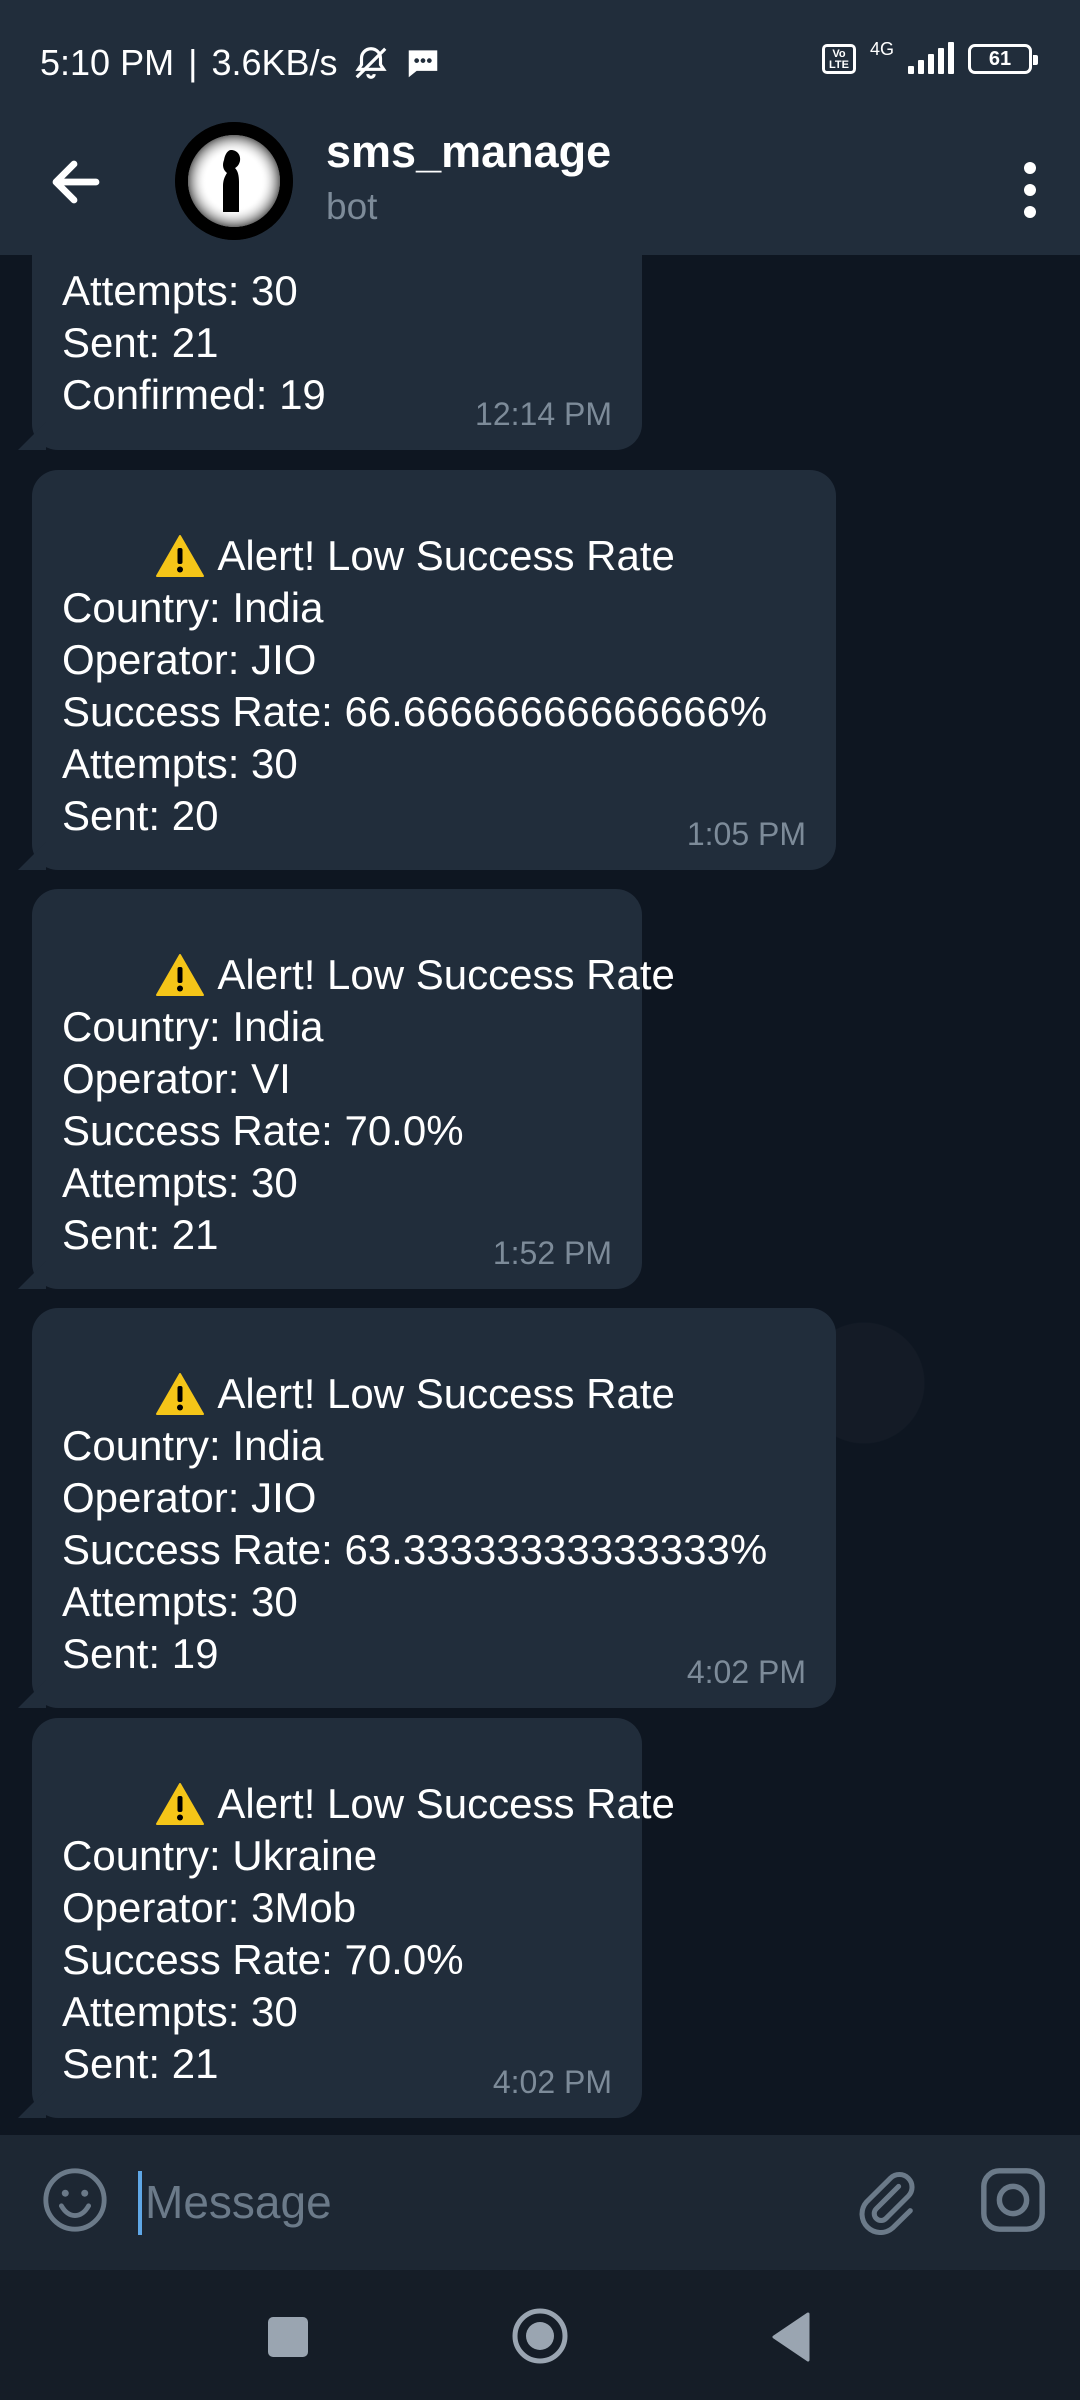 Image resolution: width=1080 pixels, height=2400 pixels. Describe the element at coordinates (415, 711) in the screenshot. I see `message-line: Success Rate: 66.66666666666666%` at that location.